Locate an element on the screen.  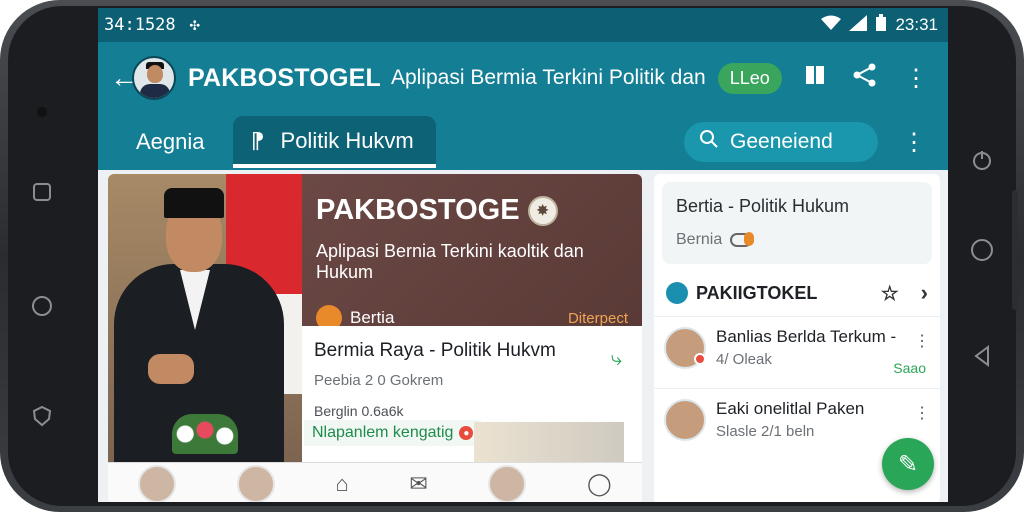
search-placeholder: Geeneiend is located at coordinates (781, 141).